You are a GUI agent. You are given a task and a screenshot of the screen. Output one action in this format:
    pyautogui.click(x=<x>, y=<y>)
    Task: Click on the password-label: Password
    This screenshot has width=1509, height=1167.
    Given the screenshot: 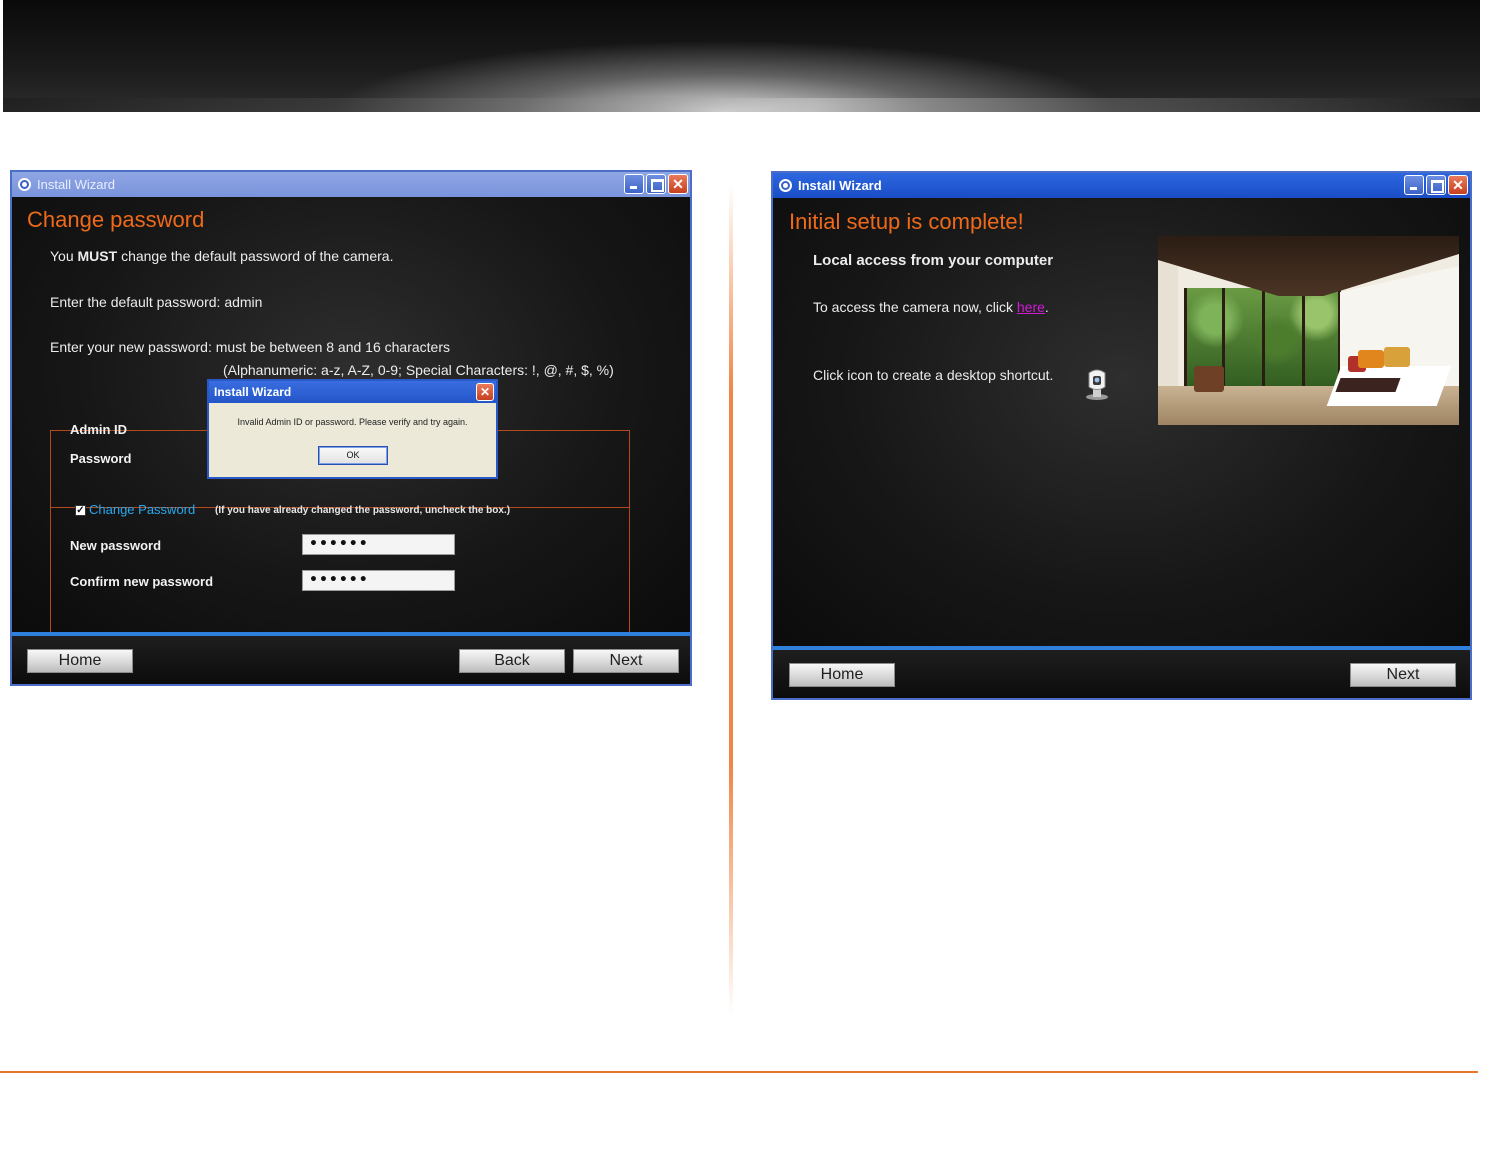 What is the action you would take?
    pyautogui.click(x=101, y=458)
    